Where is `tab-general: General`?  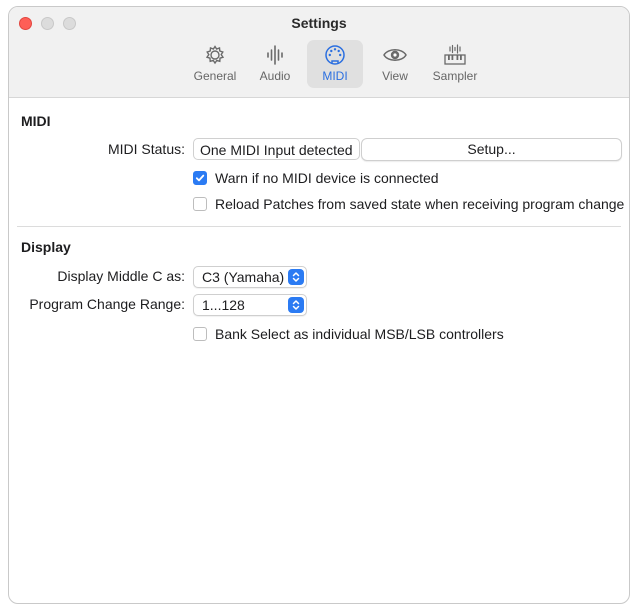 tab-general: General is located at coordinates (215, 64).